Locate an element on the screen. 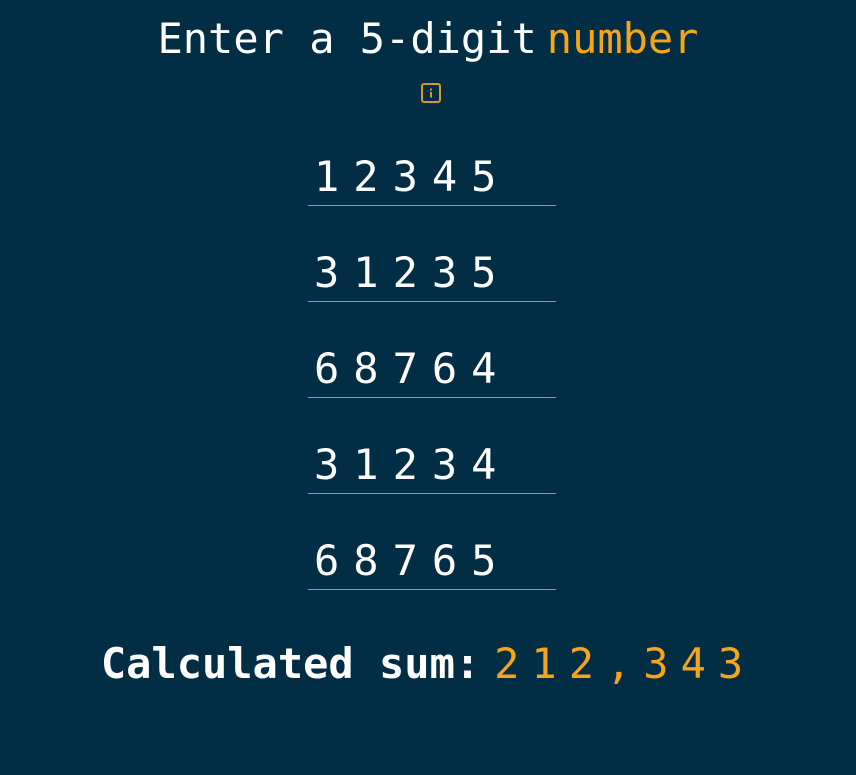 Image resolution: width=856 pixels, height=775 pixels. sum-value: 212,343 is located at coordinates (625, 663).